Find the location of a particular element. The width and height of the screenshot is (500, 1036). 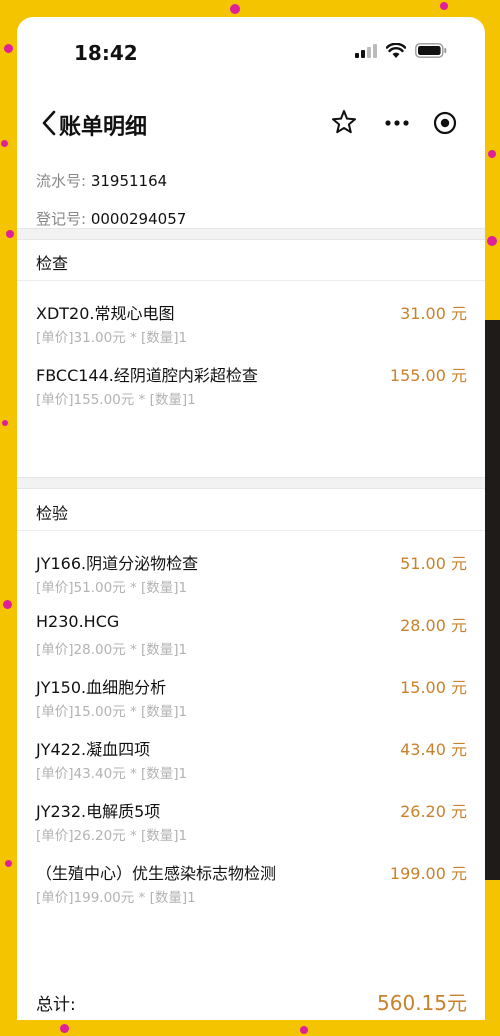

mini-program-capsule is located at coordinates (421, 123).